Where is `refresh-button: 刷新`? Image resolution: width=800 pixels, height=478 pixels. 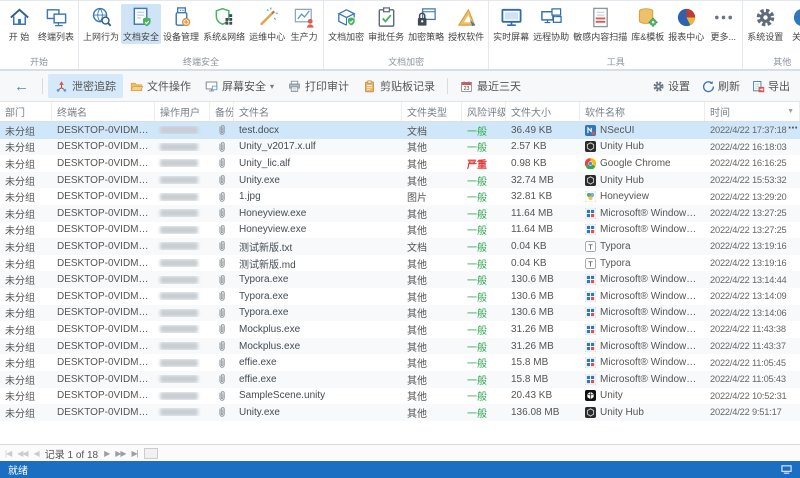
refresh-button: 刷新 is located at coordinates (721, 86).